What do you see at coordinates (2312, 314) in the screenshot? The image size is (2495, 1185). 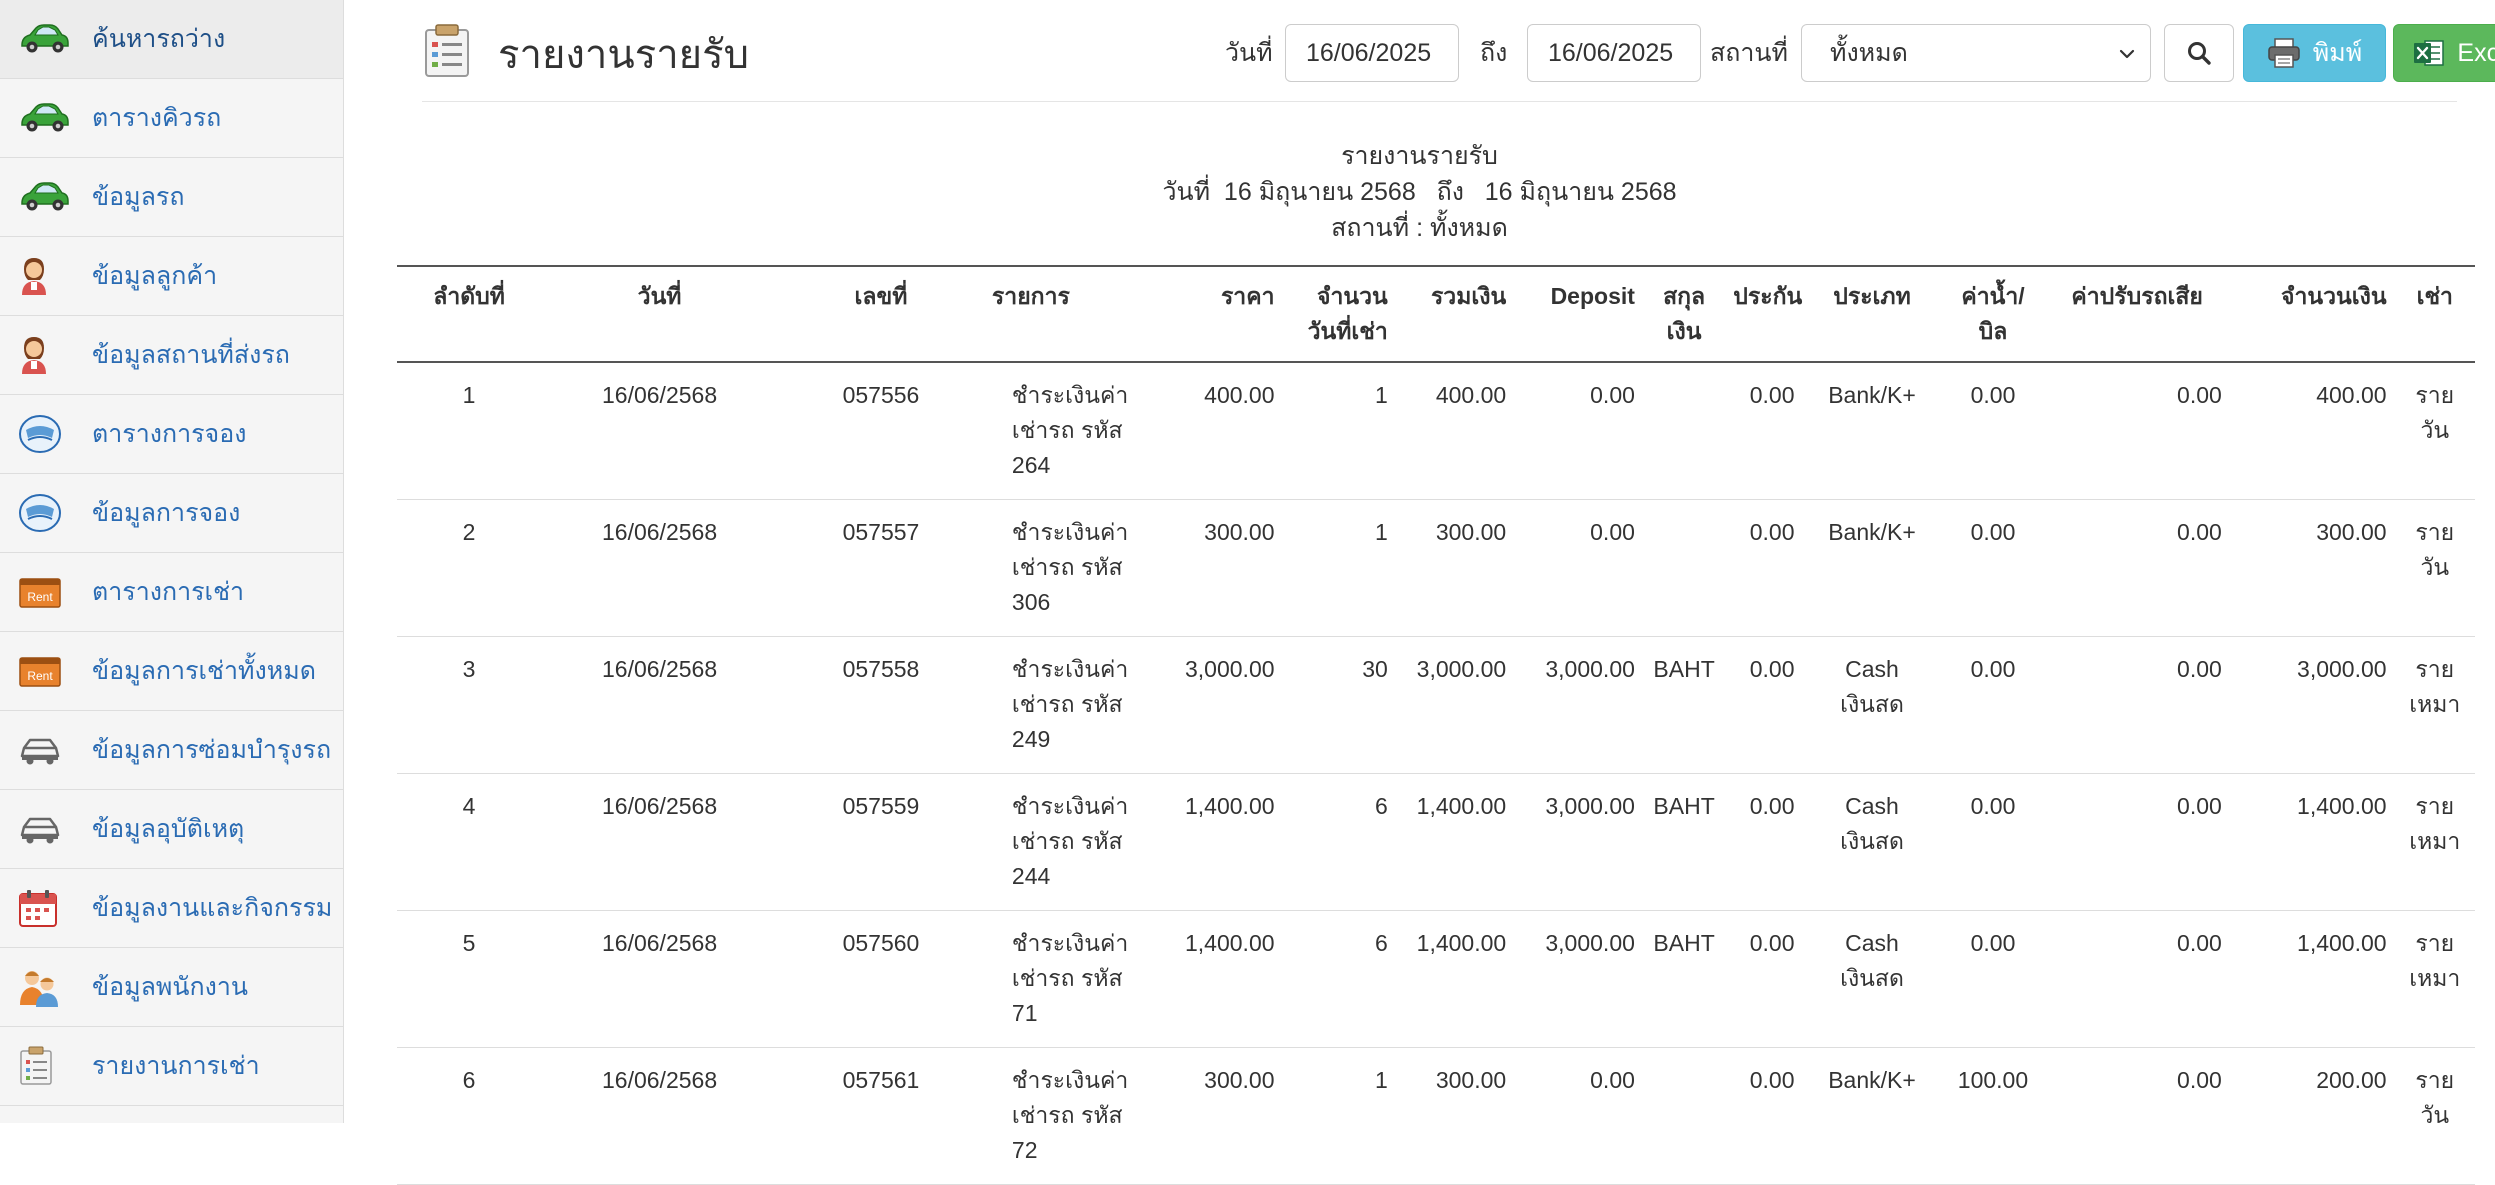 I see `column-header: จำนวนเงิน` at bounding box center [2312, 314].